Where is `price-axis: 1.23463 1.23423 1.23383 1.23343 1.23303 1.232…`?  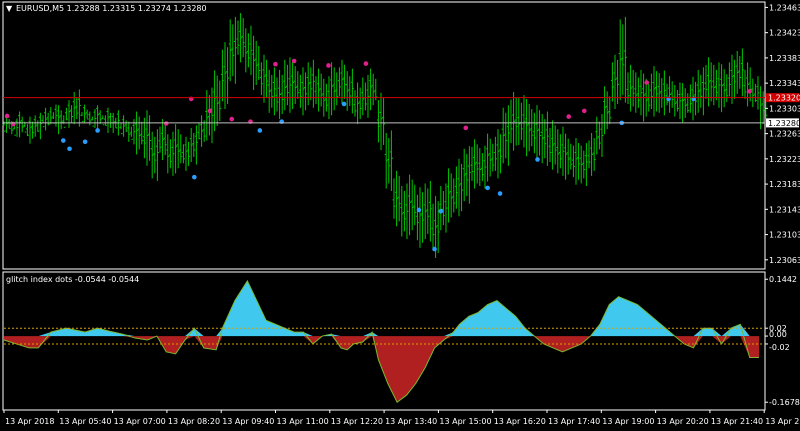 price-axis: 1.23463 1.23423 1.23383 1.23343 1.23303 1.232… is located at coordinates (782, 134).